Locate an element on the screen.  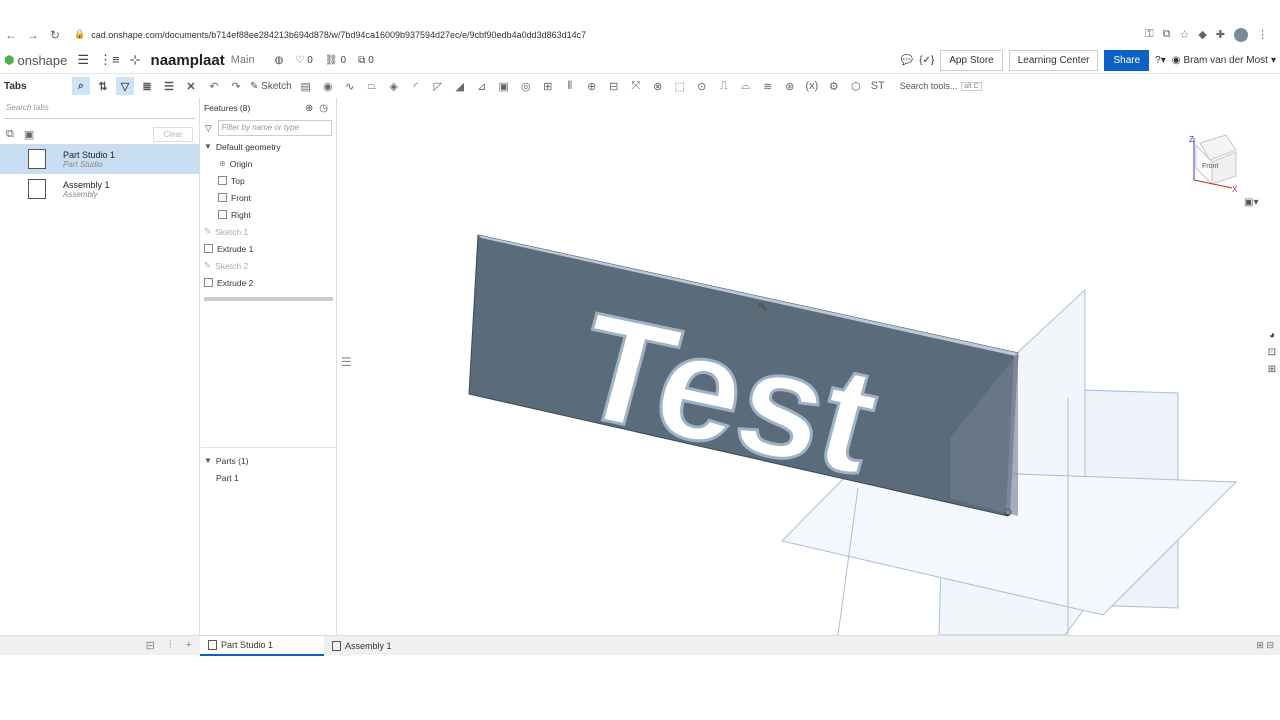
feature-right: Right is located at coordinates (268, 214).